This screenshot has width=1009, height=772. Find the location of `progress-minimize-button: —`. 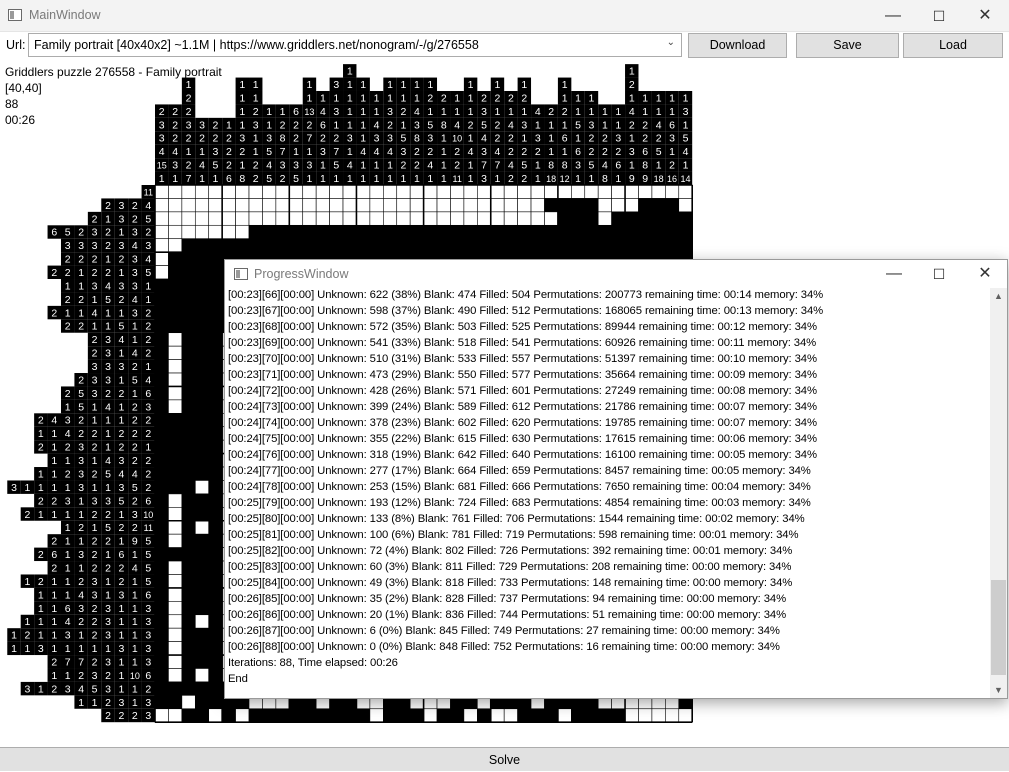

progress-minimize-button: — is located at coordinates (894, 274).